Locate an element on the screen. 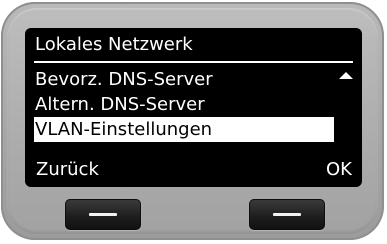 Image resolution: width=387 pixels, height=244 pixels. scroll-up-arrow-icon is located at coordinates (346, 75).